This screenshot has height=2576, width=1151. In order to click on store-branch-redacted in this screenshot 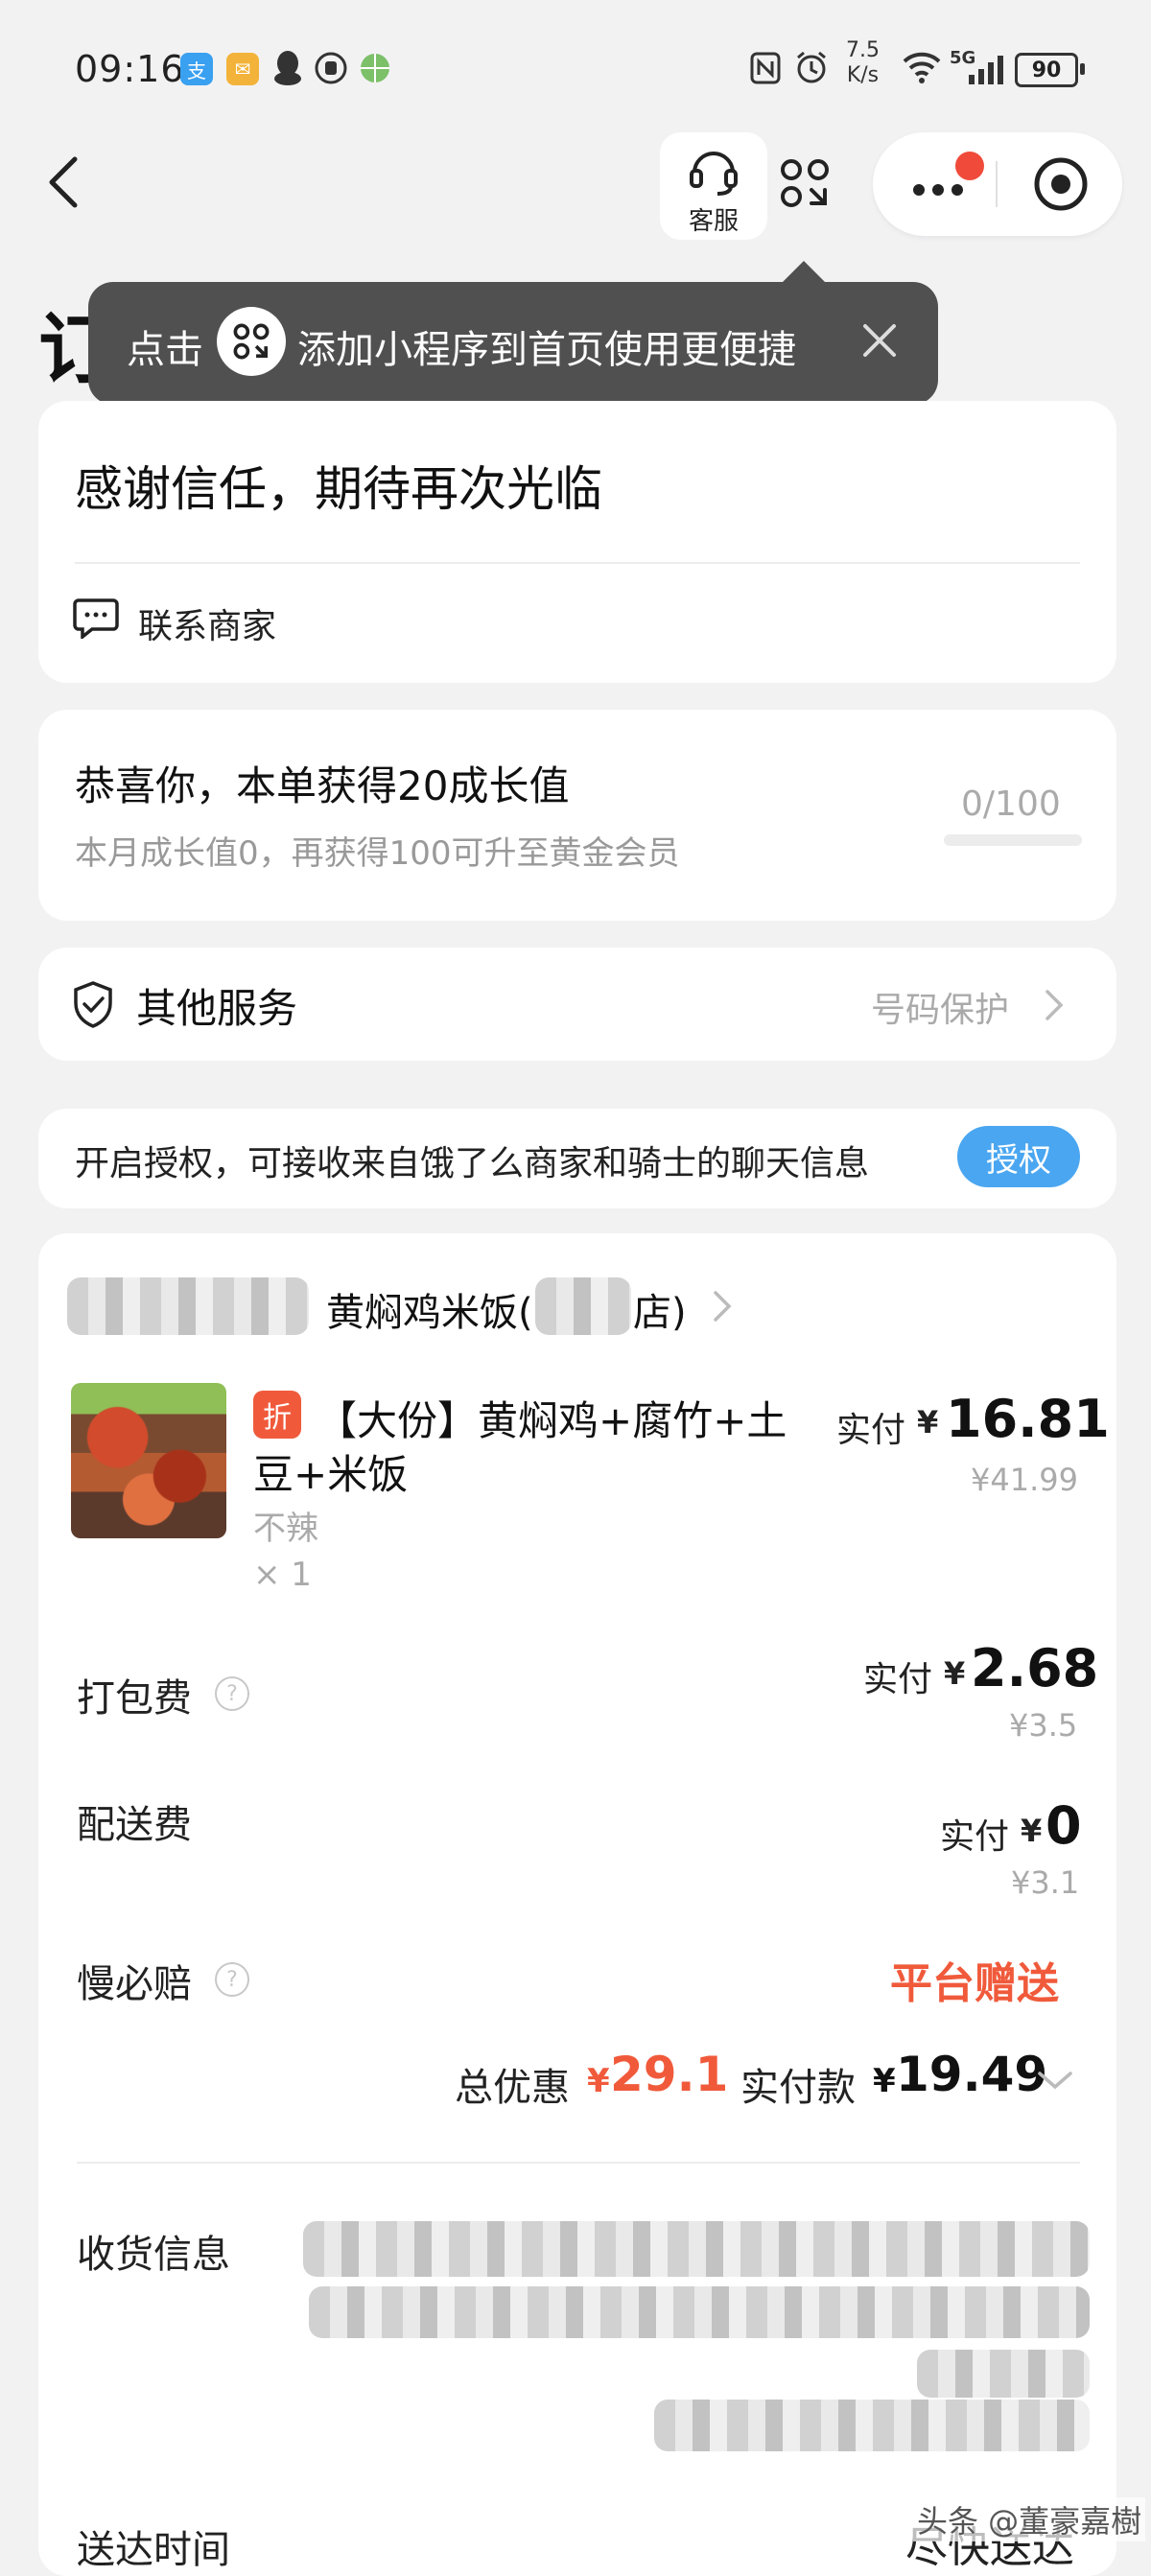, I will do `click(583, 1306)`.